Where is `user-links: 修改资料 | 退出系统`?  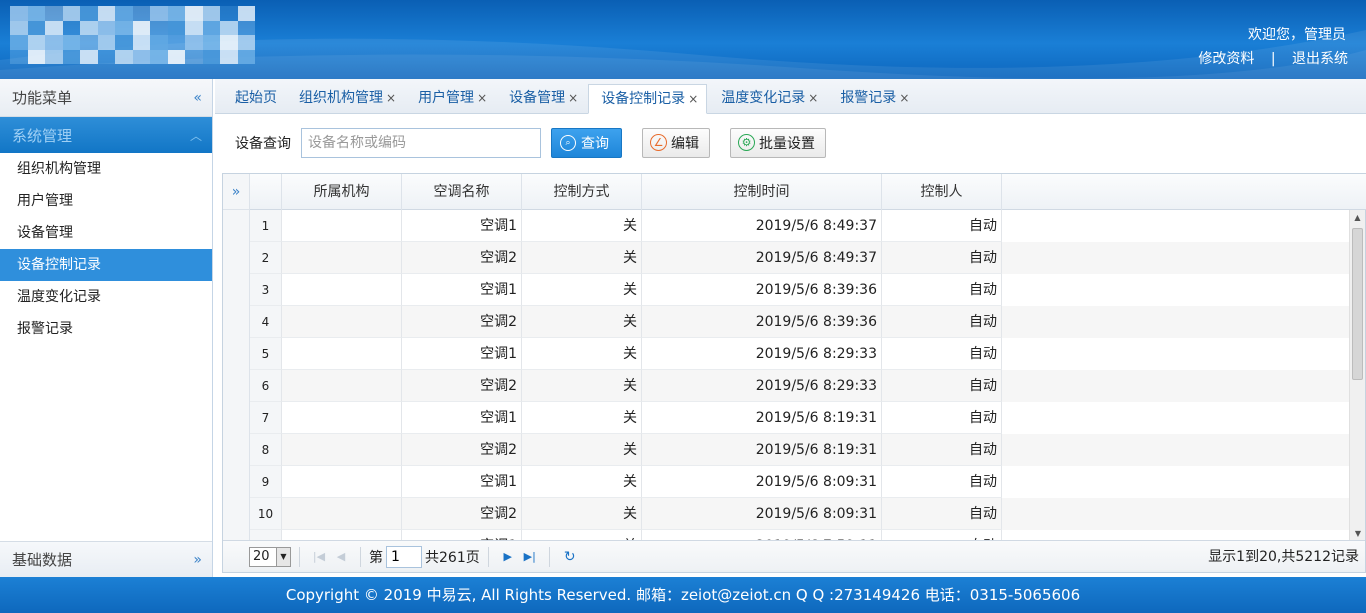
user-links: 修改资料 | 退出系统 is located at coordinates (1273, 58).